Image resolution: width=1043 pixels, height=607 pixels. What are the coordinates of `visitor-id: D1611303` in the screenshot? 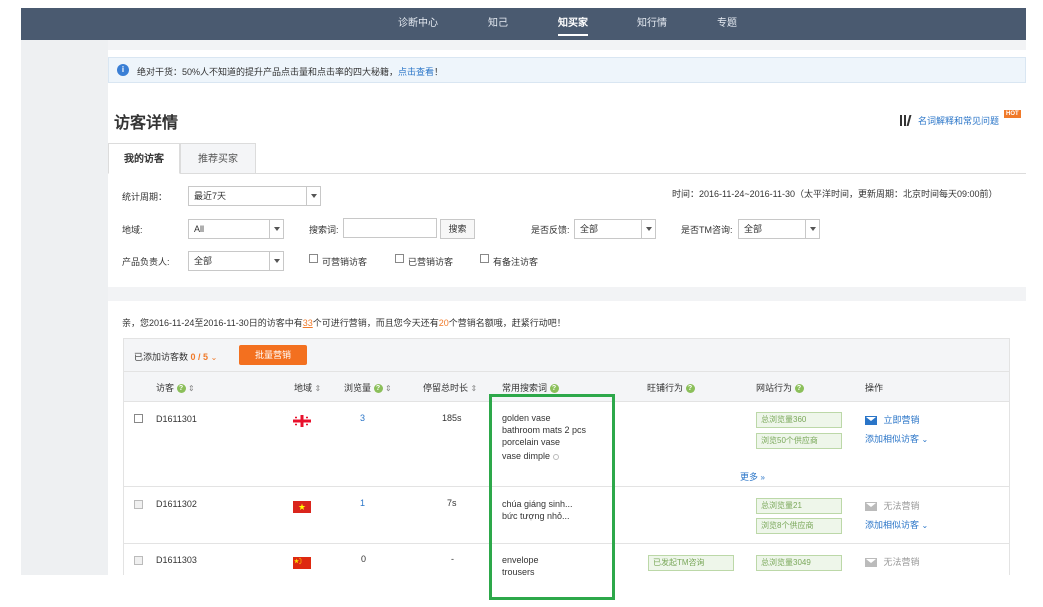 It's located at (176, 560).